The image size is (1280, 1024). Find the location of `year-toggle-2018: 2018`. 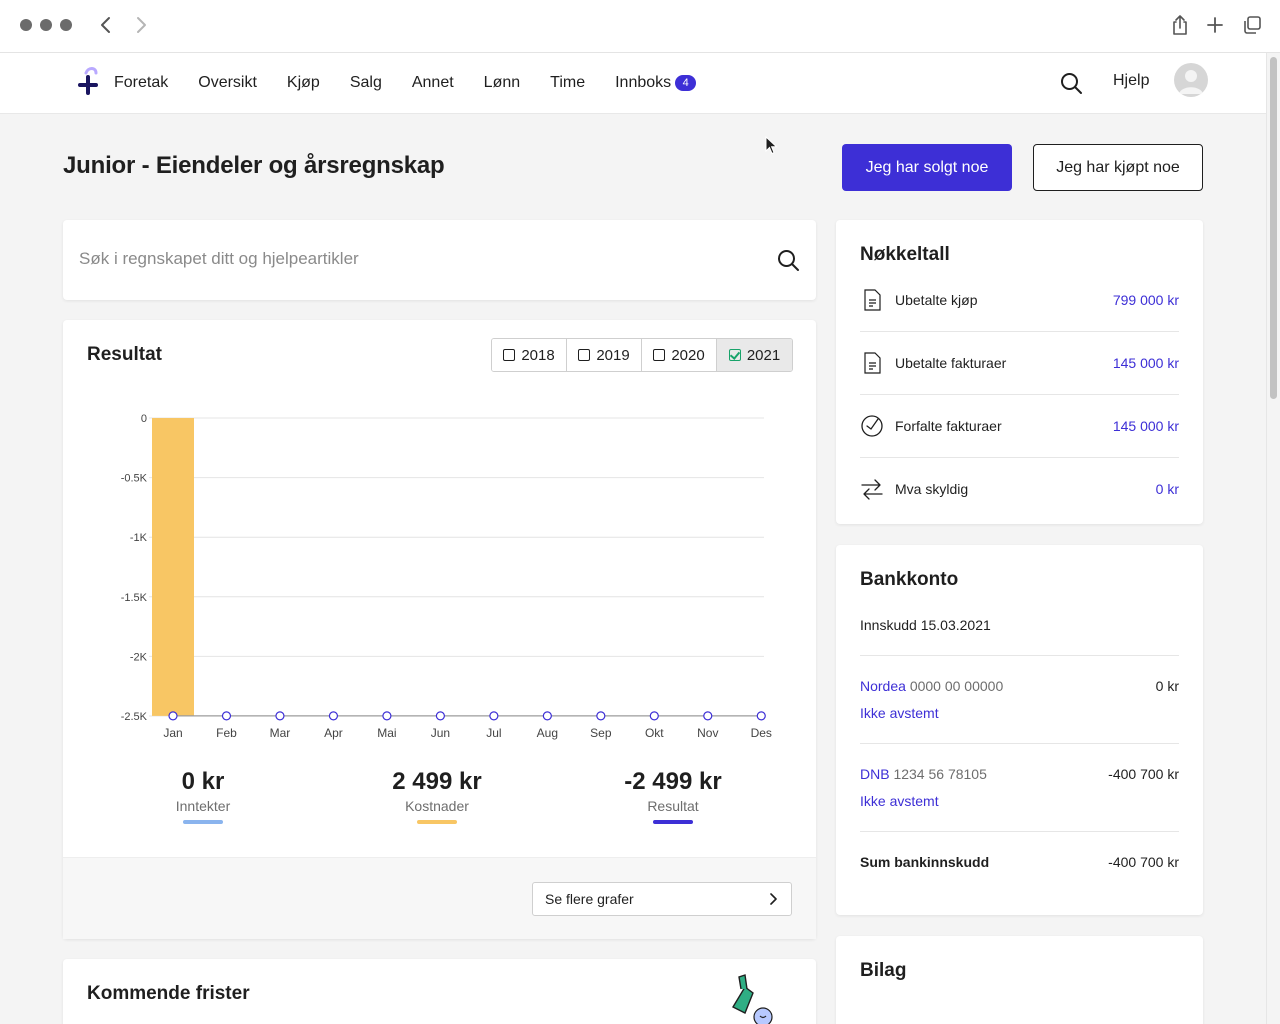

year-toggle-2018: 2018 is located at coordinates (529, 355).